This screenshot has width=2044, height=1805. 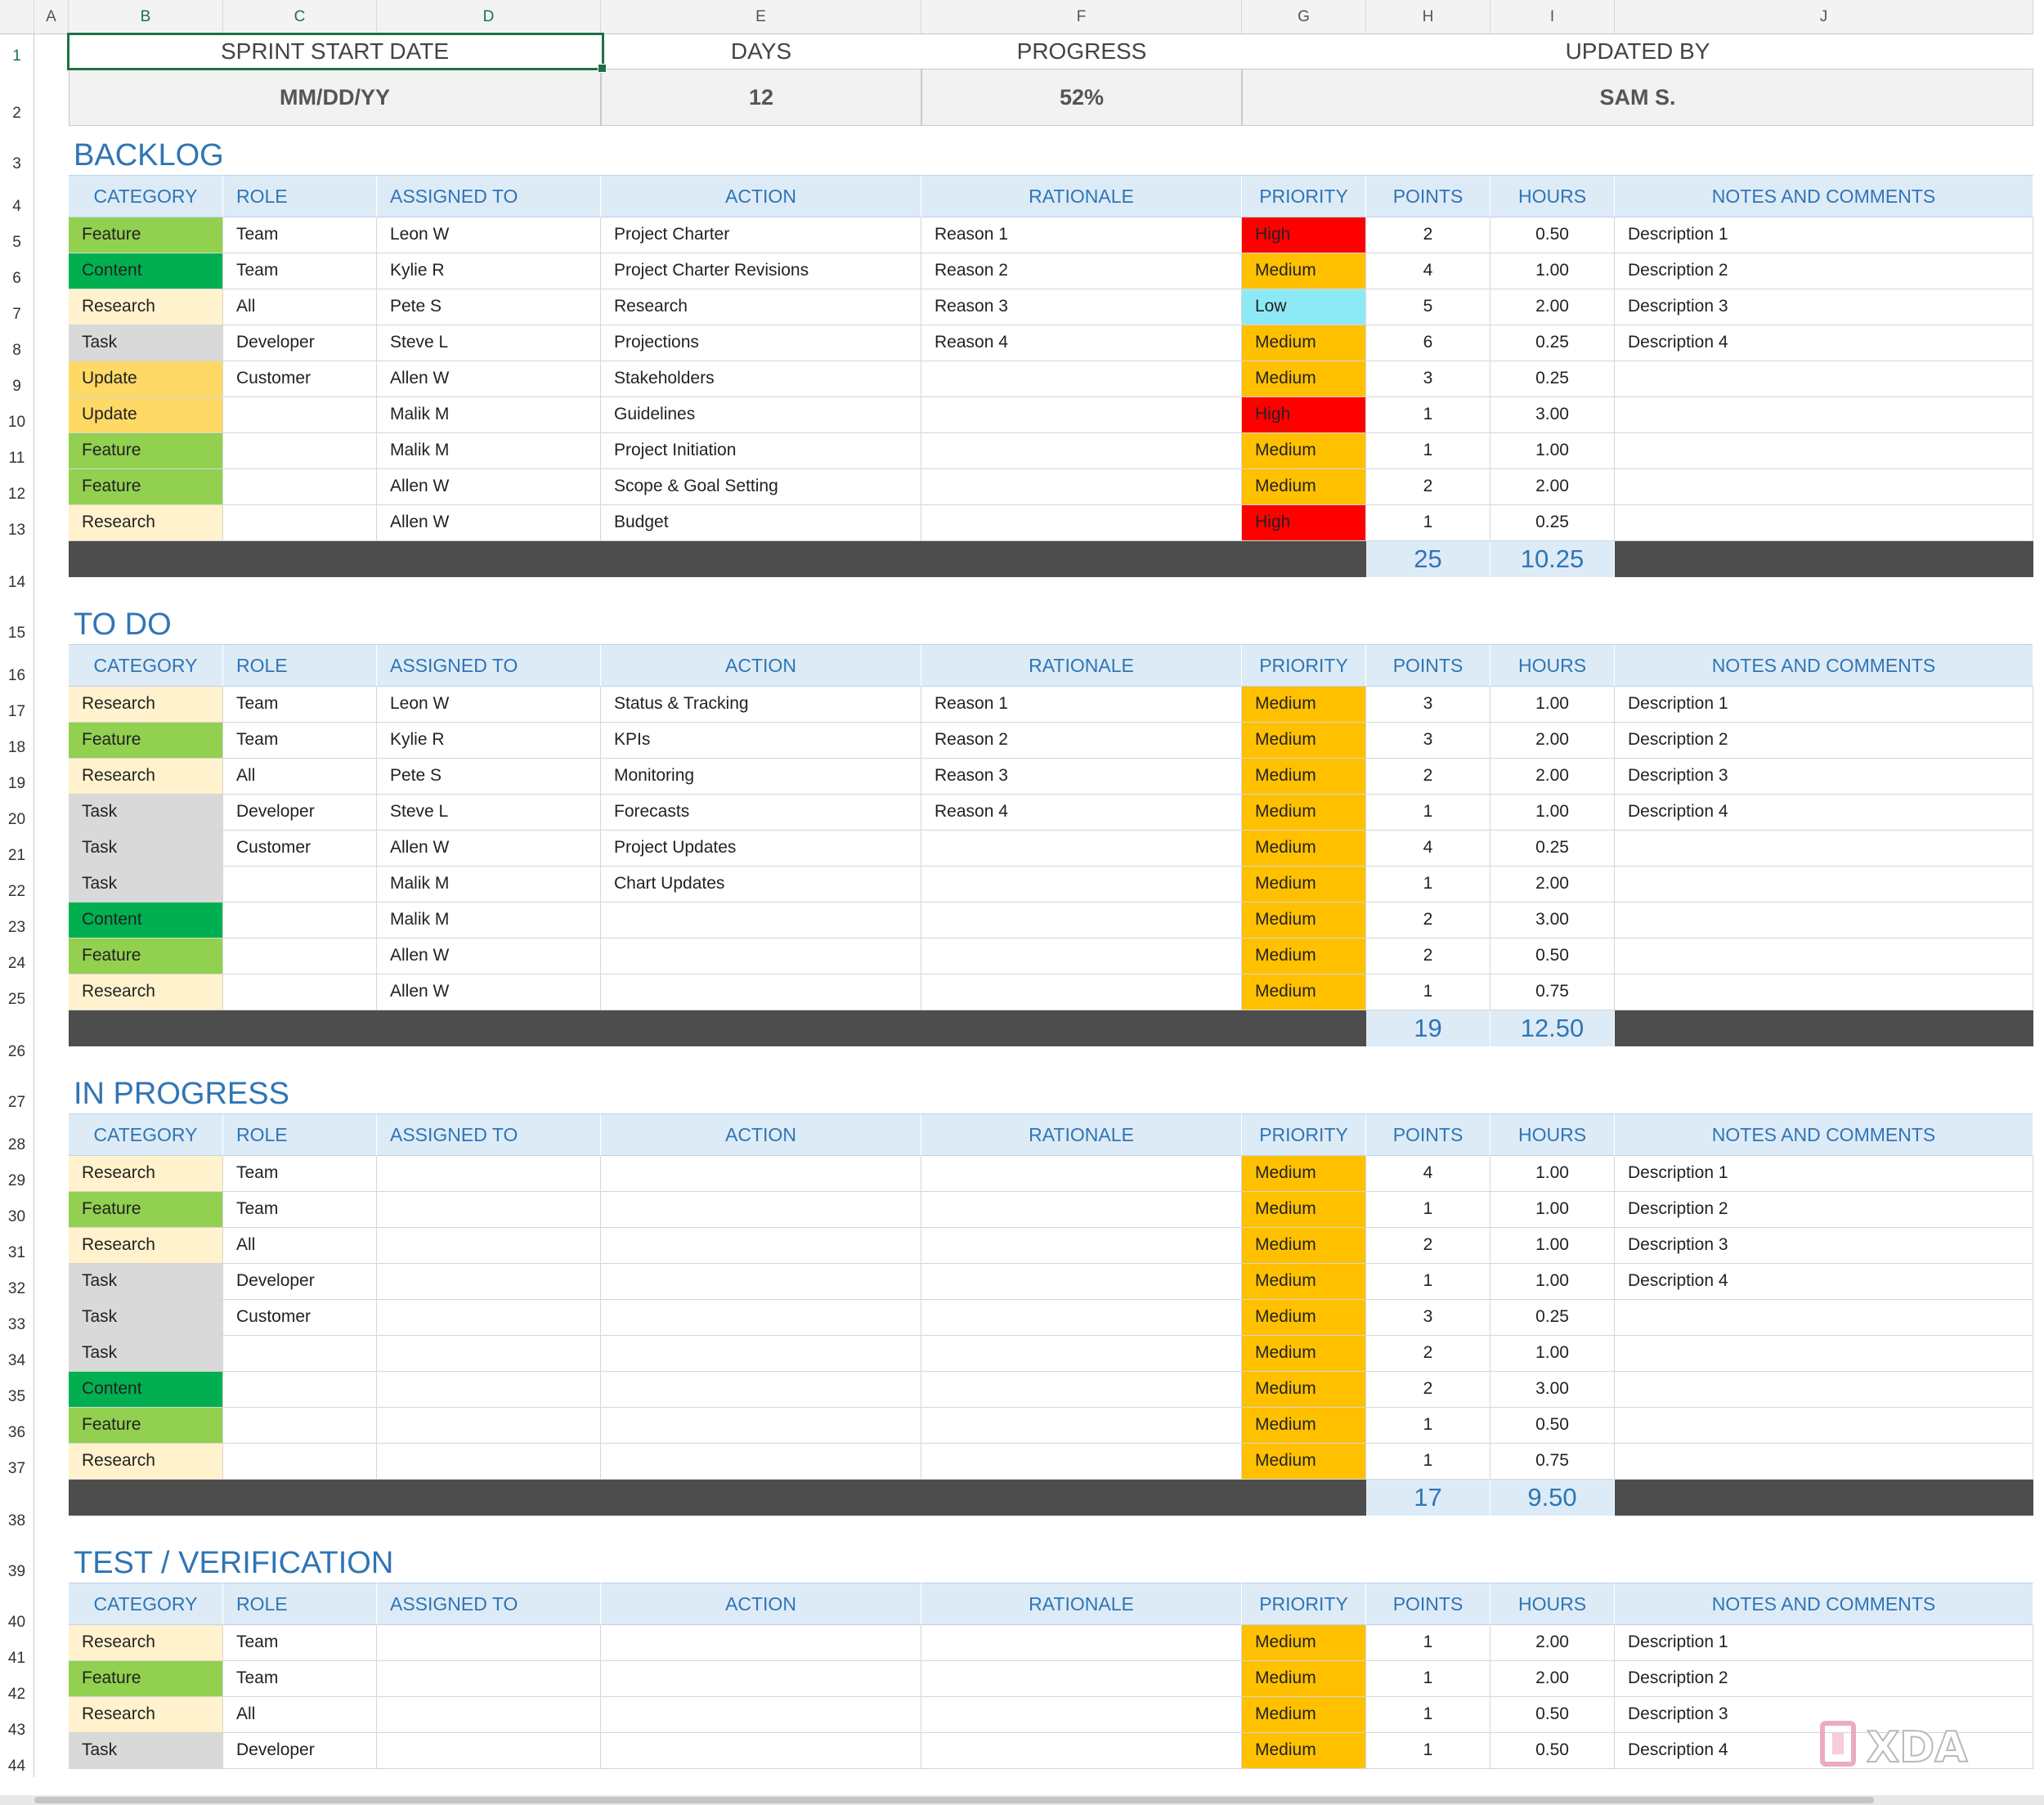 I want to click on category-cell: Update, so click(x=146, y=415).